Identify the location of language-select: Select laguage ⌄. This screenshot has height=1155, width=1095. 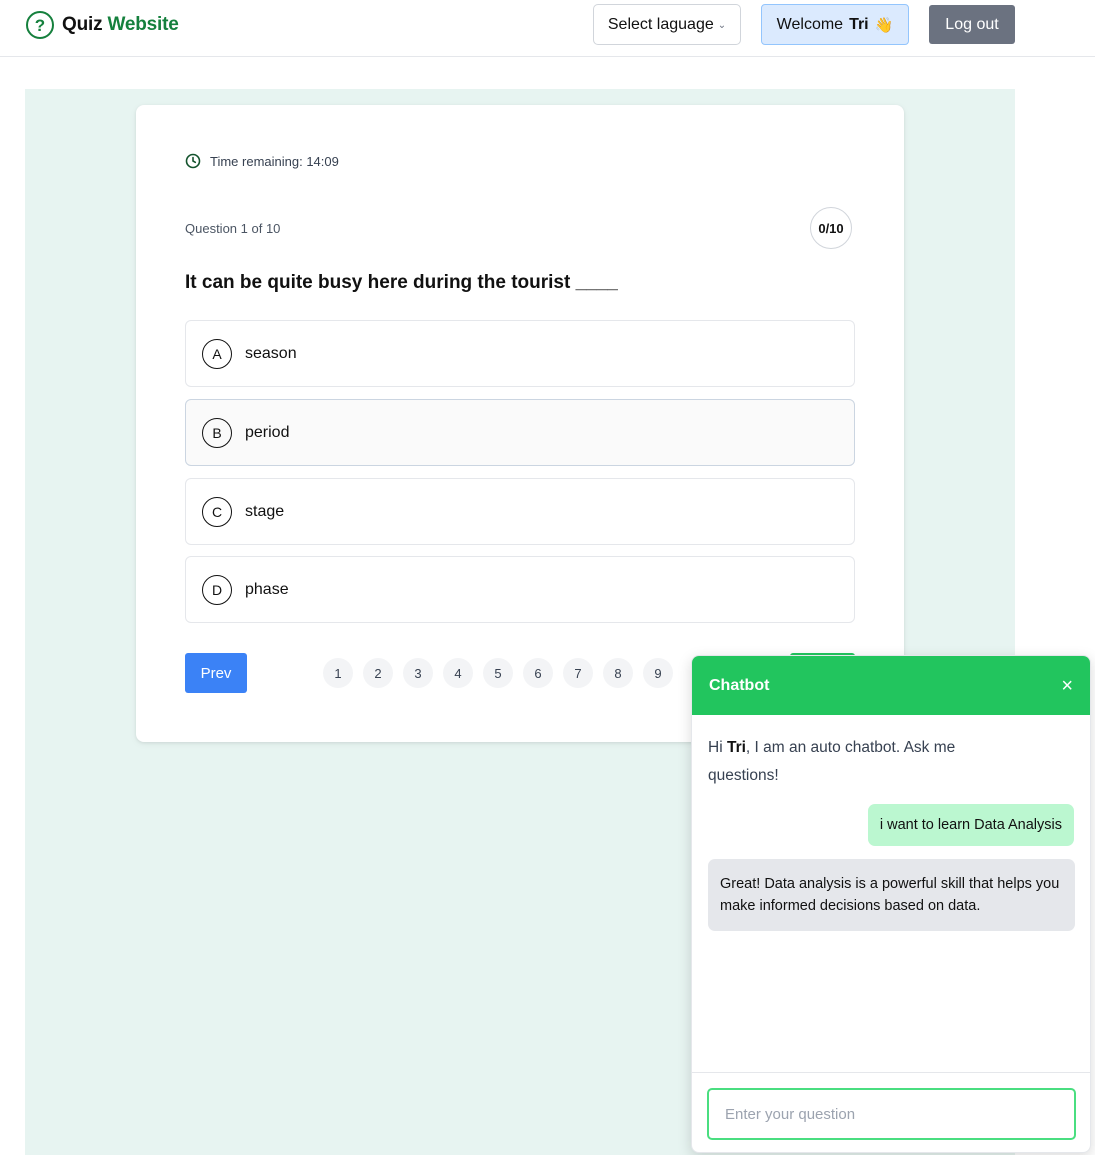
(667, 24).